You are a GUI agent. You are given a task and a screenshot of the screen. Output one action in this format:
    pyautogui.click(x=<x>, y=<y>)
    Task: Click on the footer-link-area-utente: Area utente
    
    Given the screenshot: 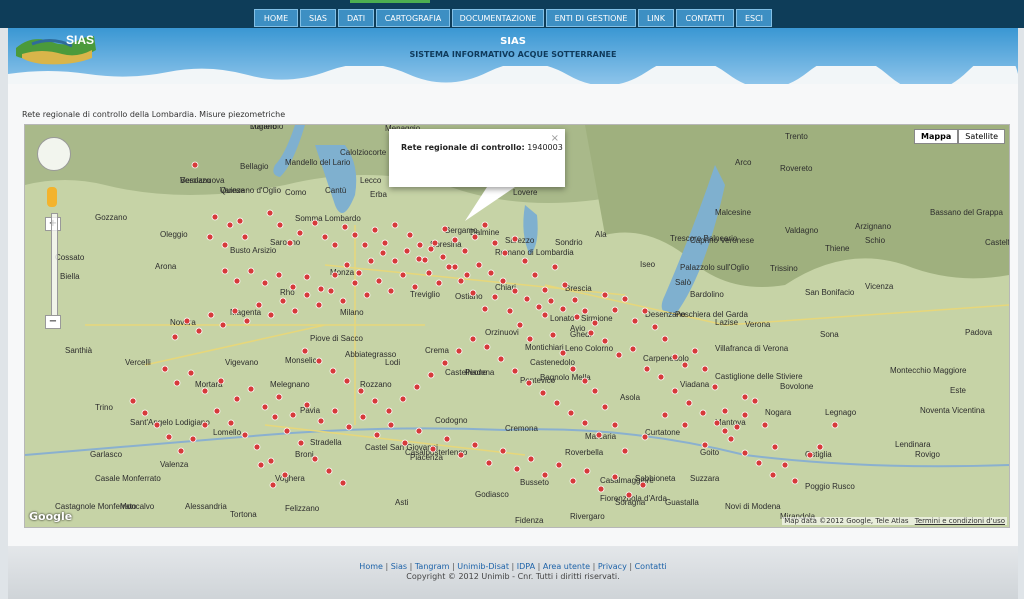 What is the action you would take?
    pyautogui.click(x=566, y=566)
    